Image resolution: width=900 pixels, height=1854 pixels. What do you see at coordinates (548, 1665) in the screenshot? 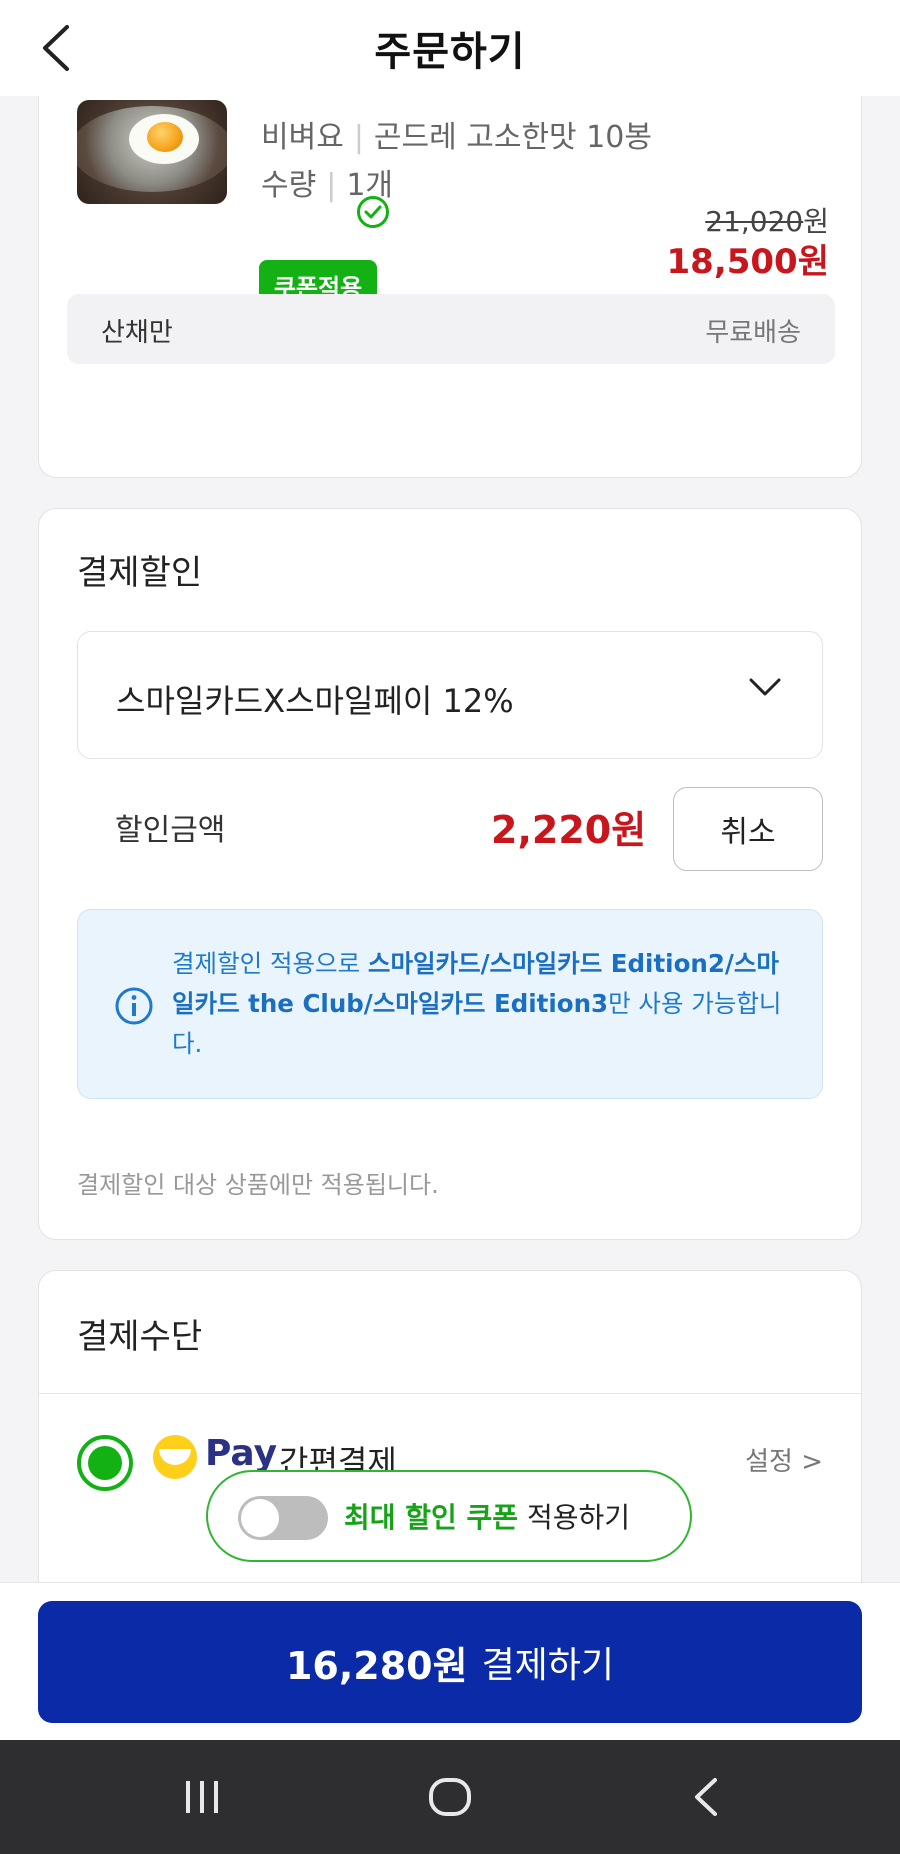
I see `pay-button-label: 결제하기` at bounding box center [548, 1665].